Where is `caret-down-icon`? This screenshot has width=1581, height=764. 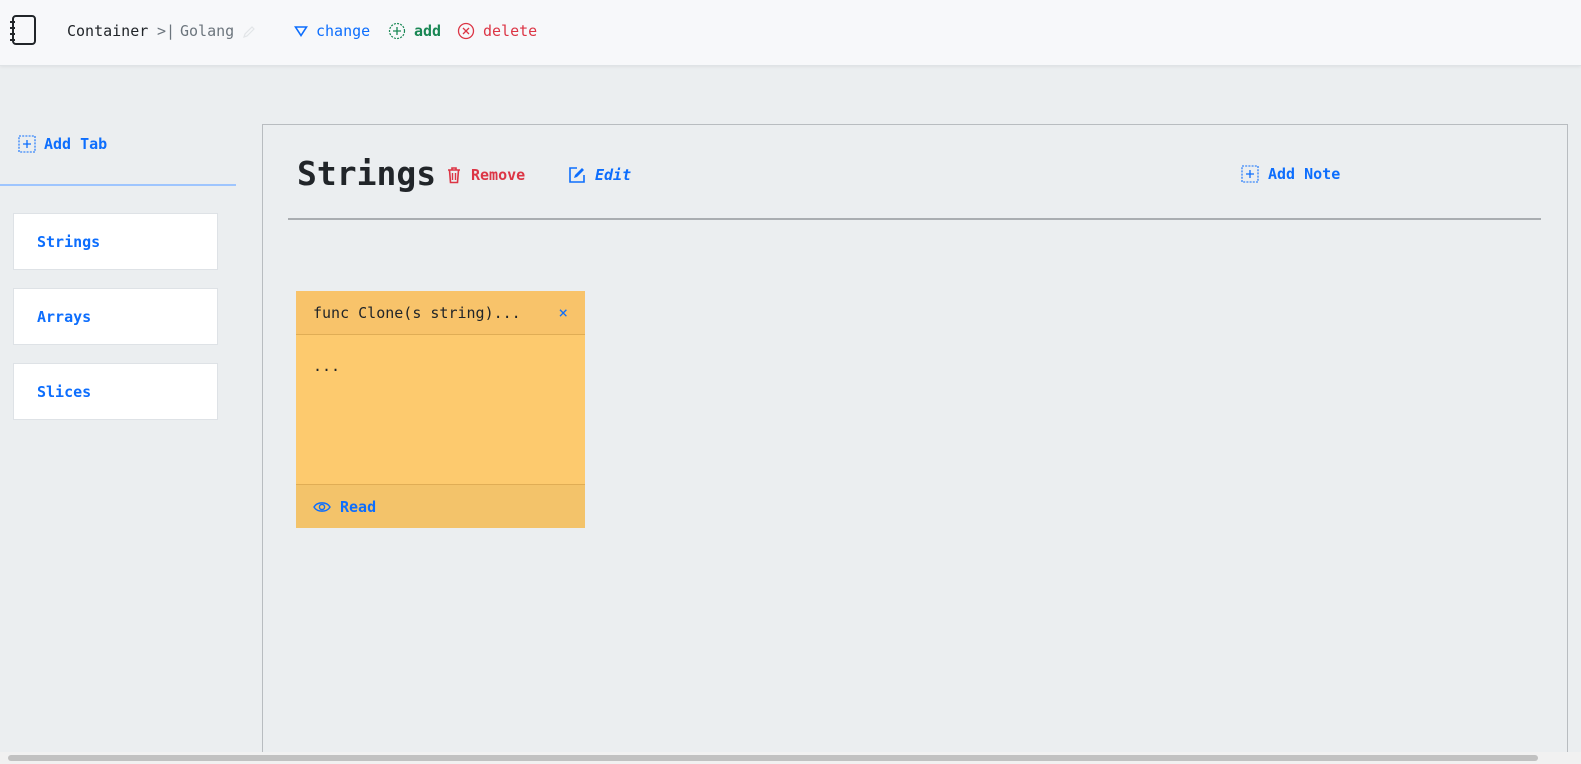
caret-down-icon is located at coordinates (301, 31).